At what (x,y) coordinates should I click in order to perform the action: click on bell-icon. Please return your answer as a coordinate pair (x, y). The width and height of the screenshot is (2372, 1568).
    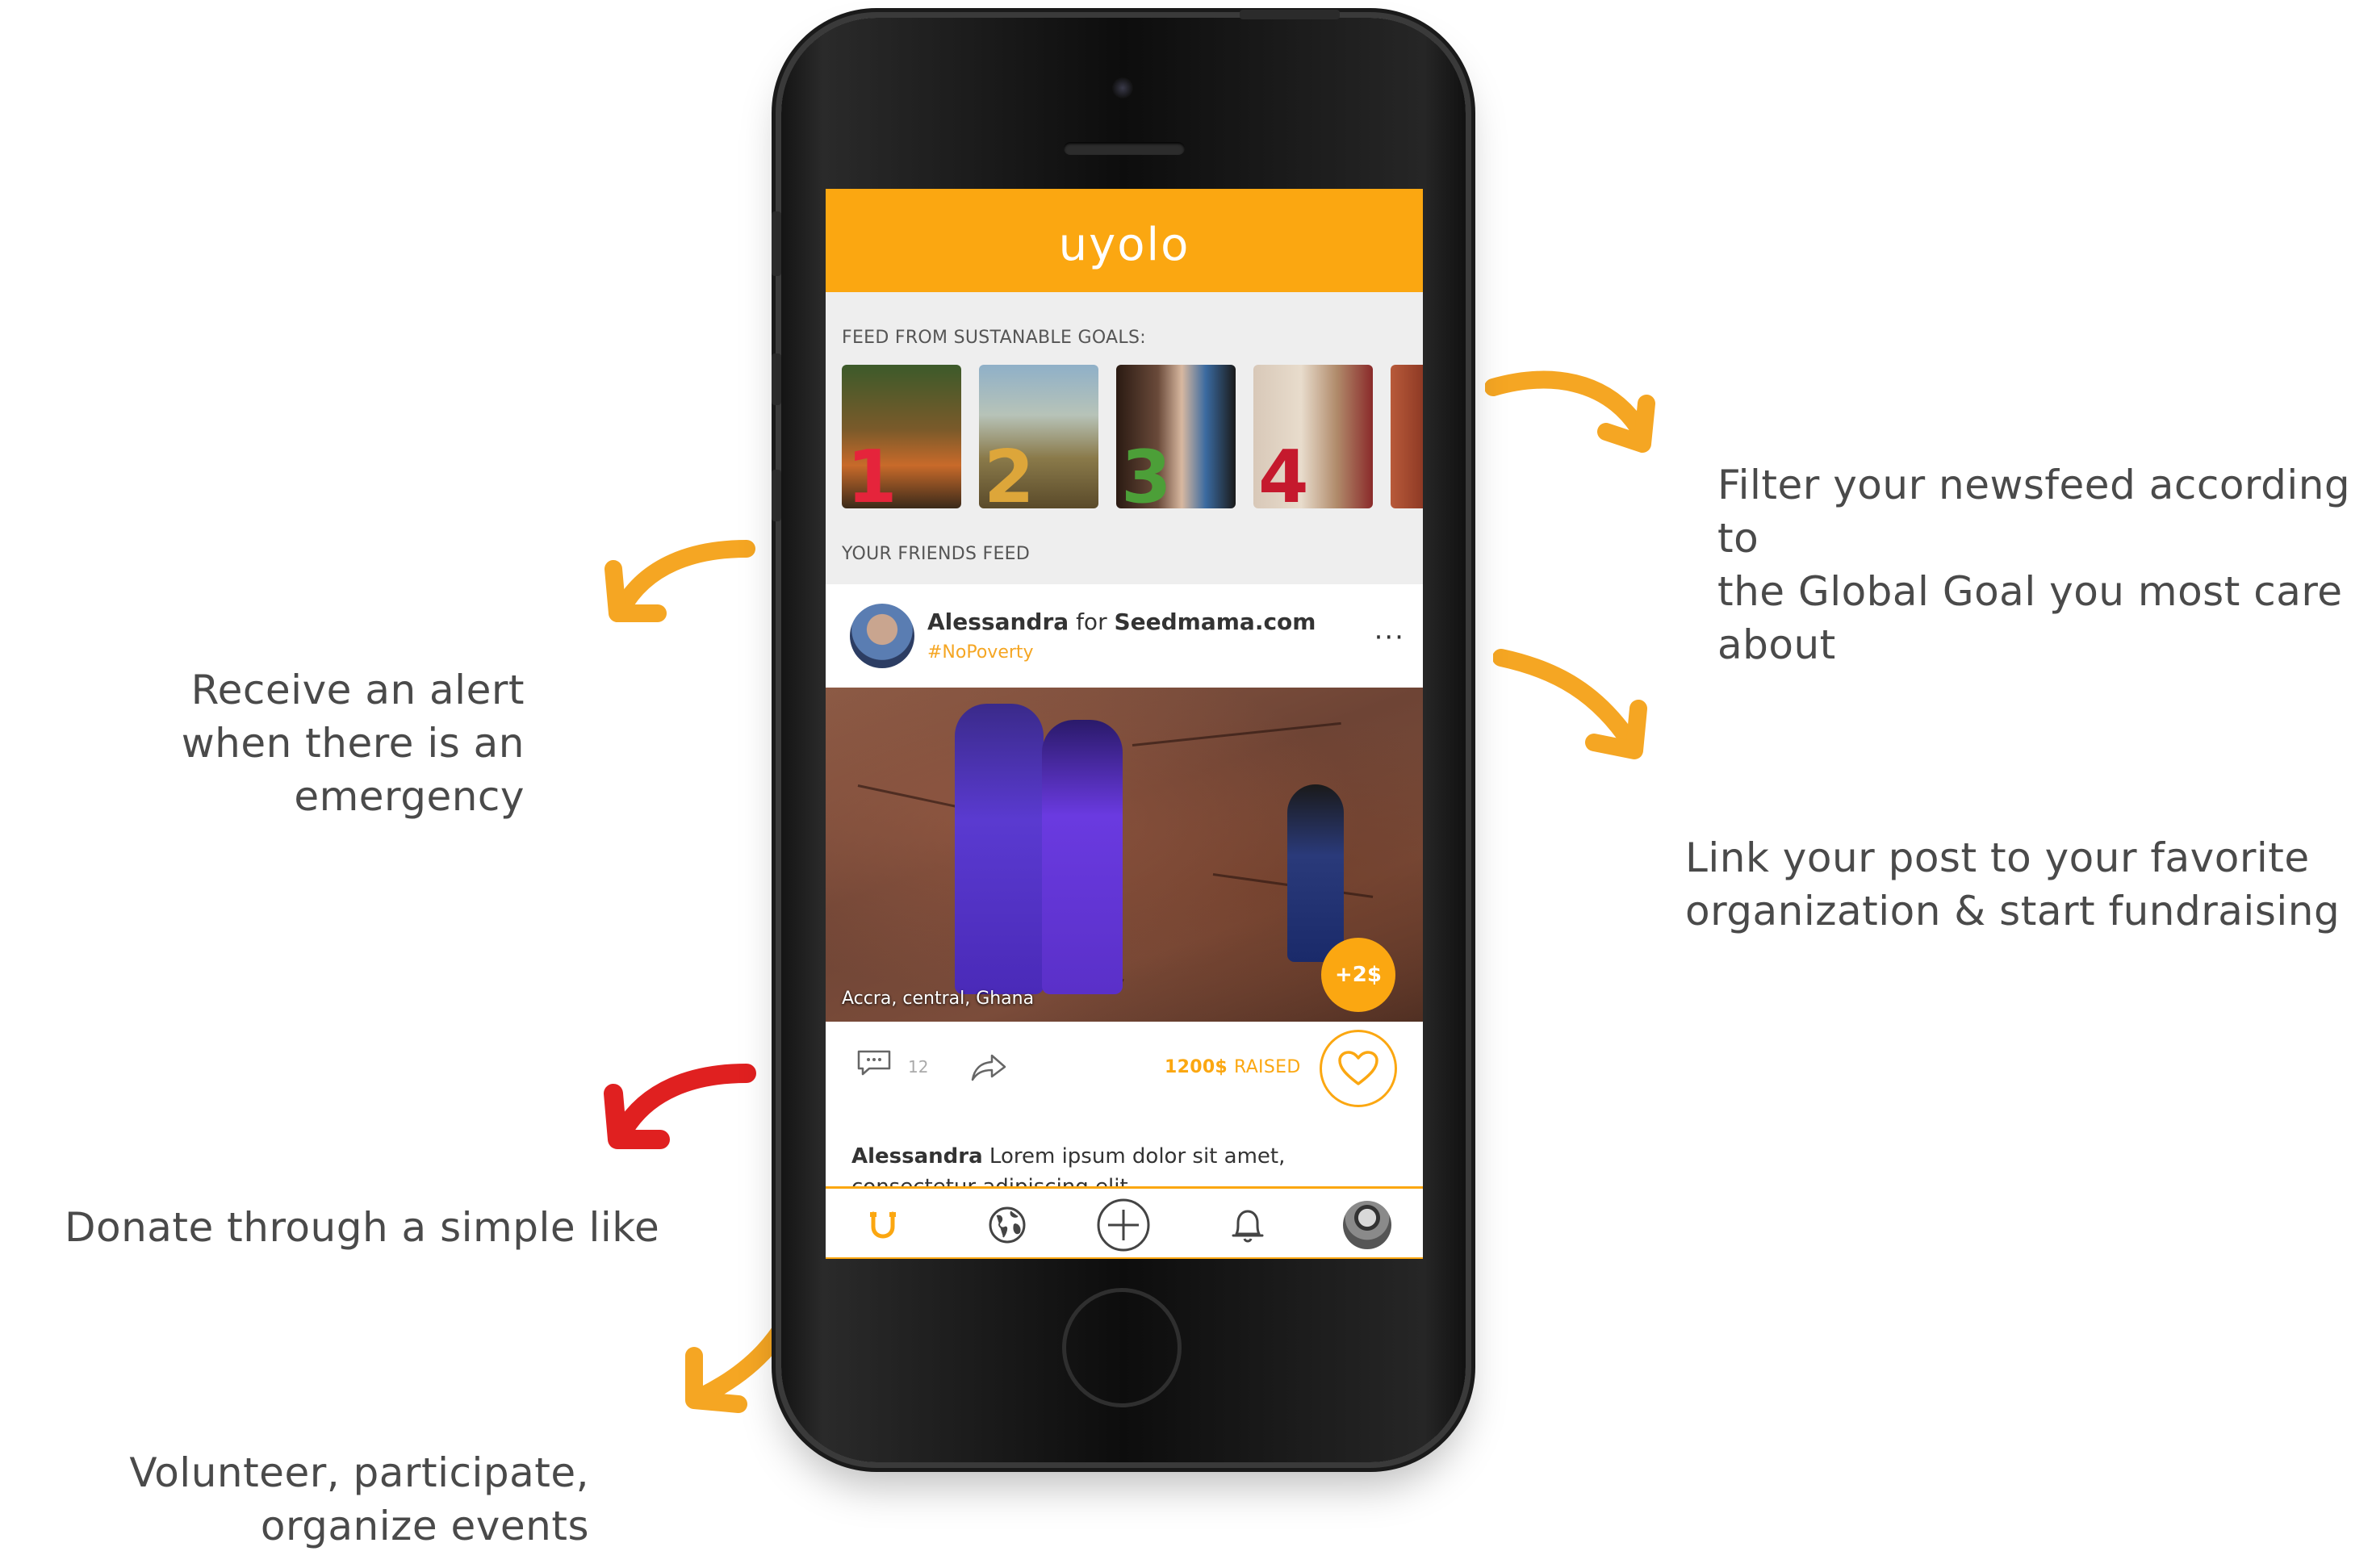
    Looking at the image, I should click on (1248, 1226).